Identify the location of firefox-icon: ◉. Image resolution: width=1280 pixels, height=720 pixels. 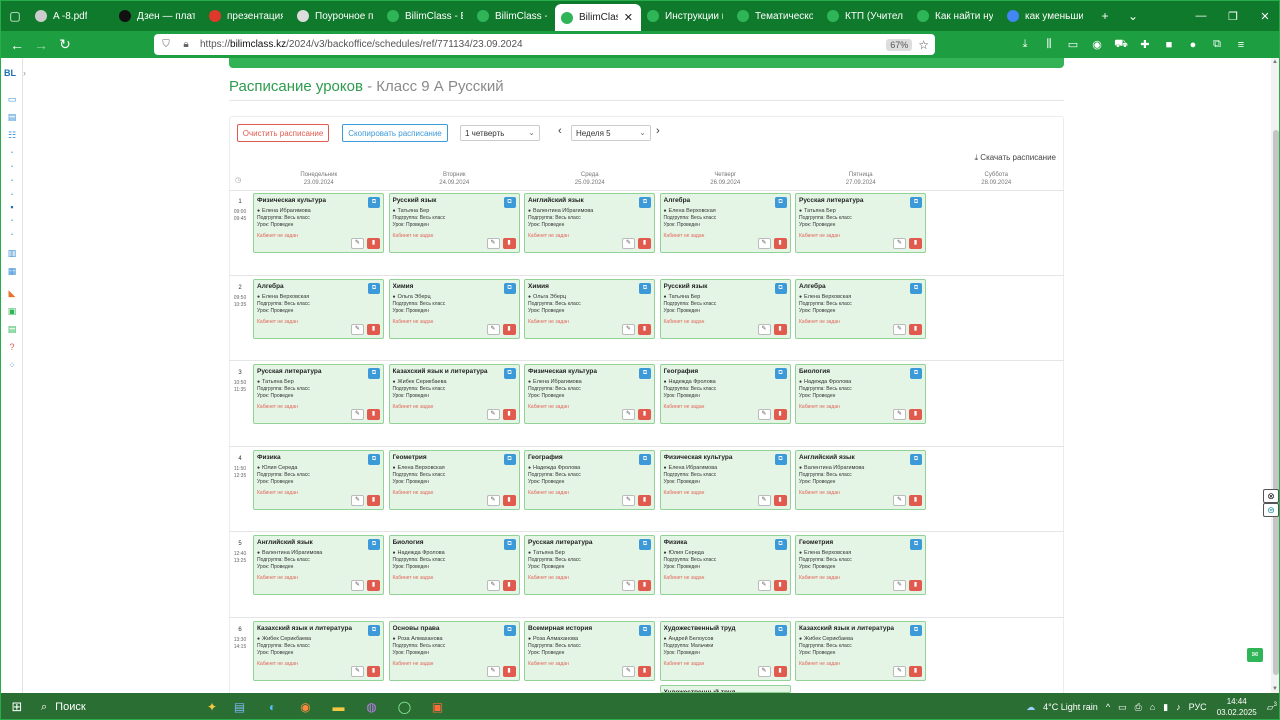
(305, 706).